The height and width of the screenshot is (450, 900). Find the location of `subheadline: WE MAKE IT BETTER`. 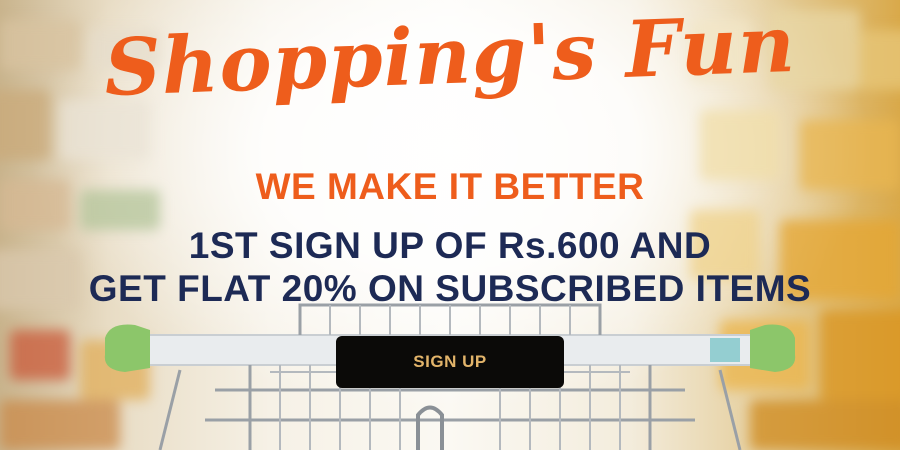

subheadline: WE MAKE IT BETTER is located at coordinates (450, 186).